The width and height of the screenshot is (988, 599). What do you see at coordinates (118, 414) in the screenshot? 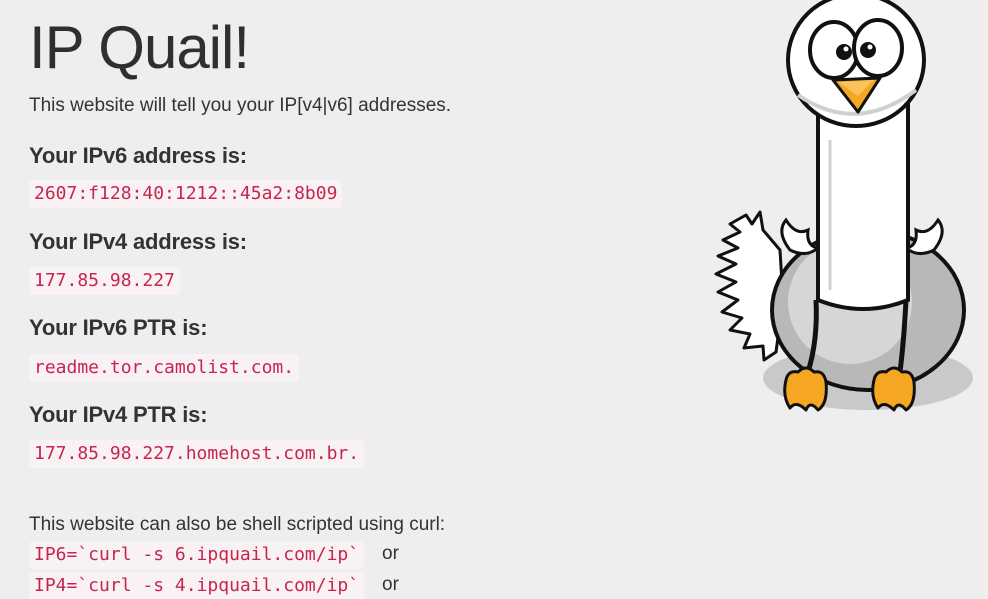
I see `ipv4-ptr-heading: Your IPv4 PTR is:` at bounding box center [118, 414].